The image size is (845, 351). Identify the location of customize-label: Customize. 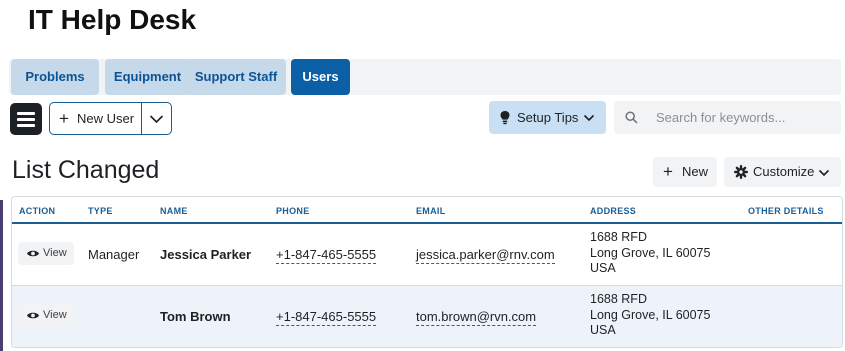
(784, 171).